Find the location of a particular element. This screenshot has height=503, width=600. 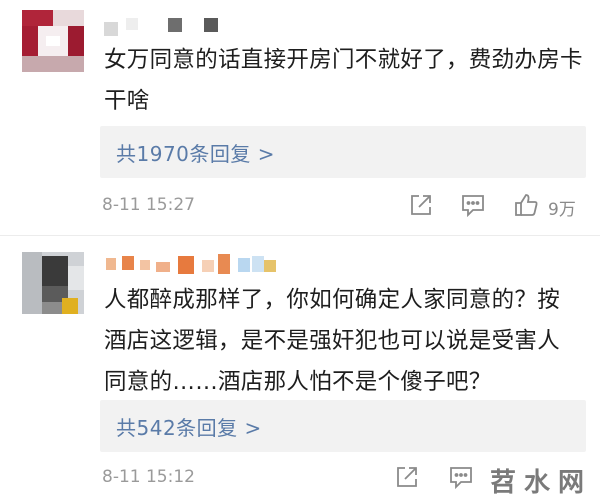

replies-box: 共542条回复 > is located at coordinates (343, 426).